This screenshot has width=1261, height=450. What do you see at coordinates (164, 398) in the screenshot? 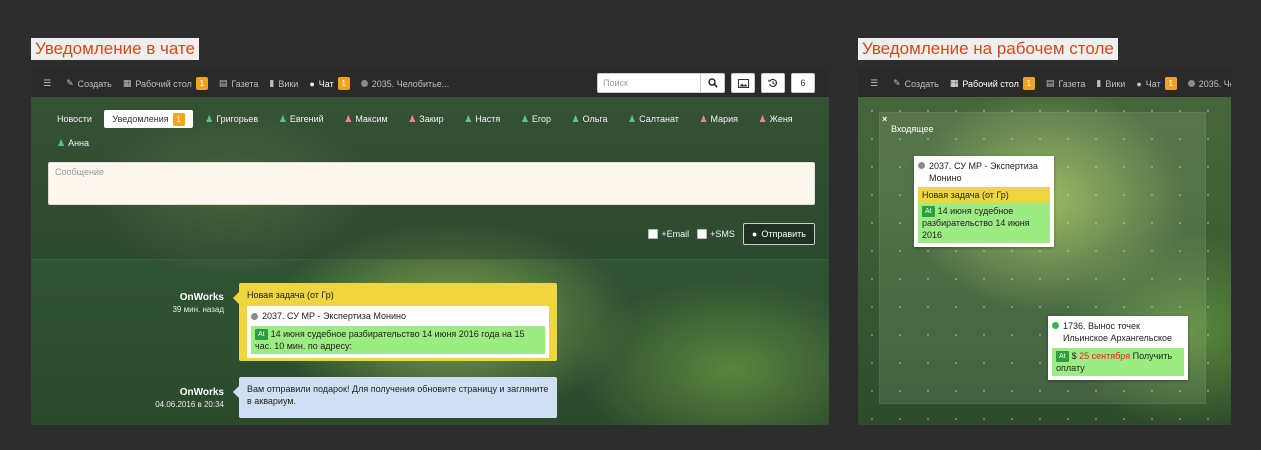
I see `message-author-block: OnWorks 04.06.2016 в 20:34` at bounding box center [164, 398].